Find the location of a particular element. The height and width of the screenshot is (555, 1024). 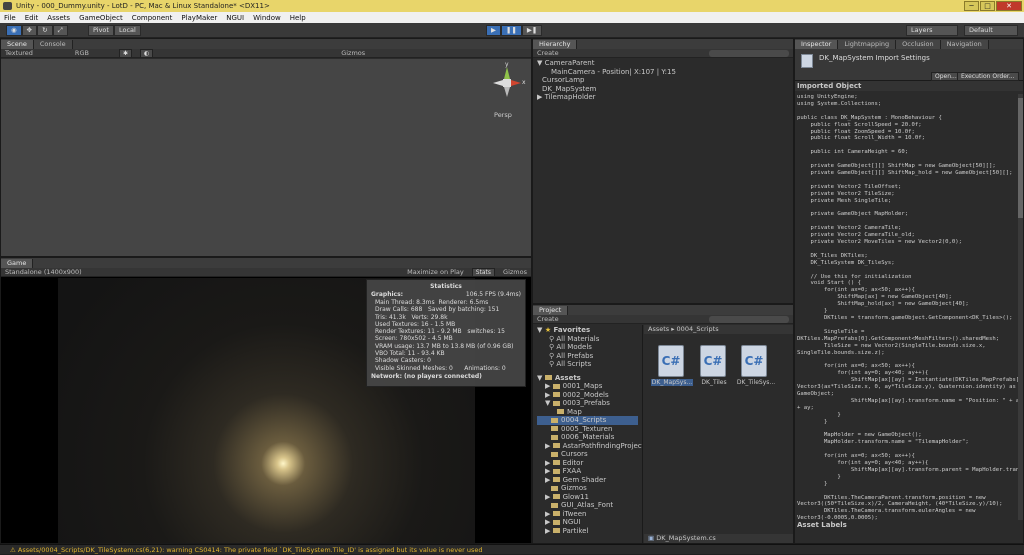

minimize-button: ─ is located at coordinates (971, 6).